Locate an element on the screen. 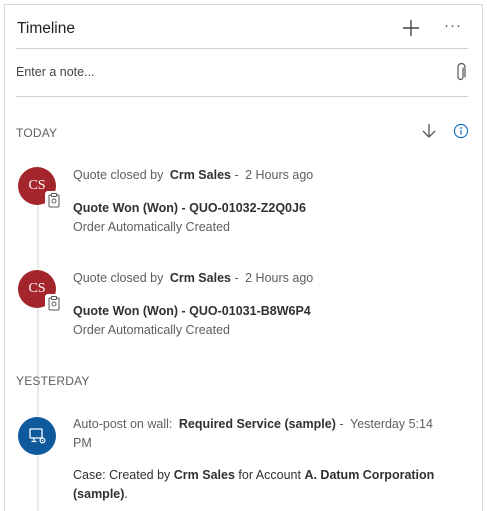  sort-button is located at coordinates (429, 131).